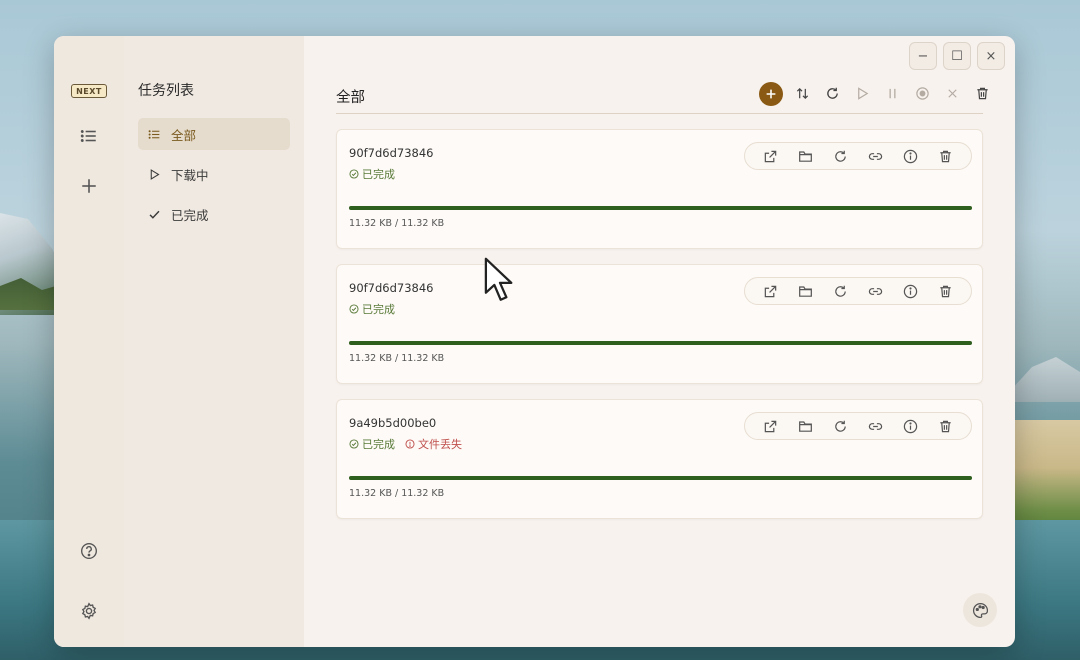 The width and height of the screenshot is (1080, 660). What do you see at coordinates (190, 215) in the screenshot?
I see `sidebar-item-label: 已完成` at bounding box center [190, 215].